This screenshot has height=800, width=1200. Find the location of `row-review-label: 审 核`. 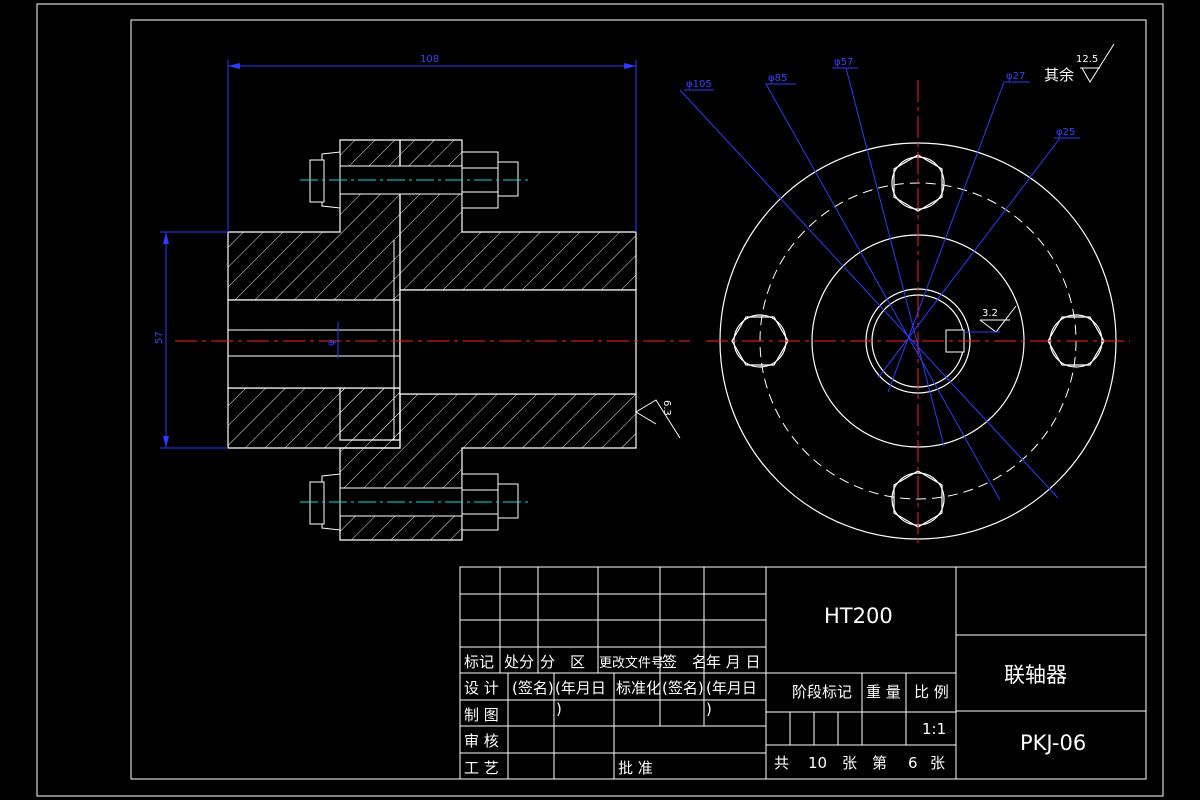

row-review-label: 审 核 is located at coordinates (481, 741).